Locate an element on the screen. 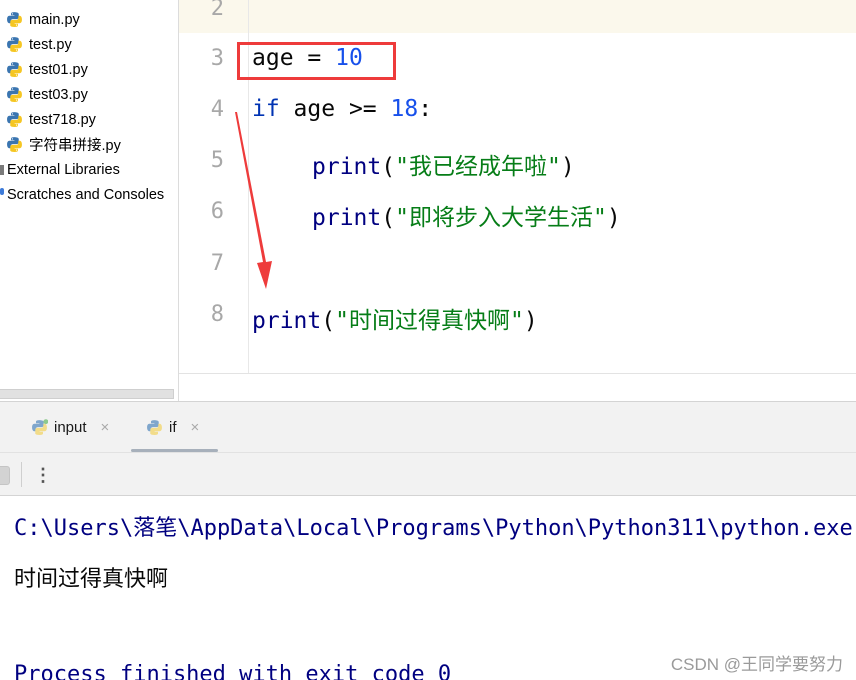 The image size is (856, 680). console-exit-message: Process finished with exit code 0 is located at coordinates (233, 671).